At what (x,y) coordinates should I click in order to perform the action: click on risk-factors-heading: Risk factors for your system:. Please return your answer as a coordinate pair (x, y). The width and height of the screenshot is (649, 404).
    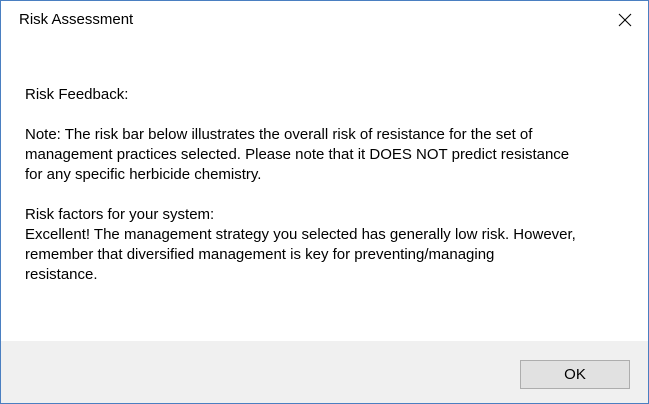
    Looking at the image, I should click on (120, 214).